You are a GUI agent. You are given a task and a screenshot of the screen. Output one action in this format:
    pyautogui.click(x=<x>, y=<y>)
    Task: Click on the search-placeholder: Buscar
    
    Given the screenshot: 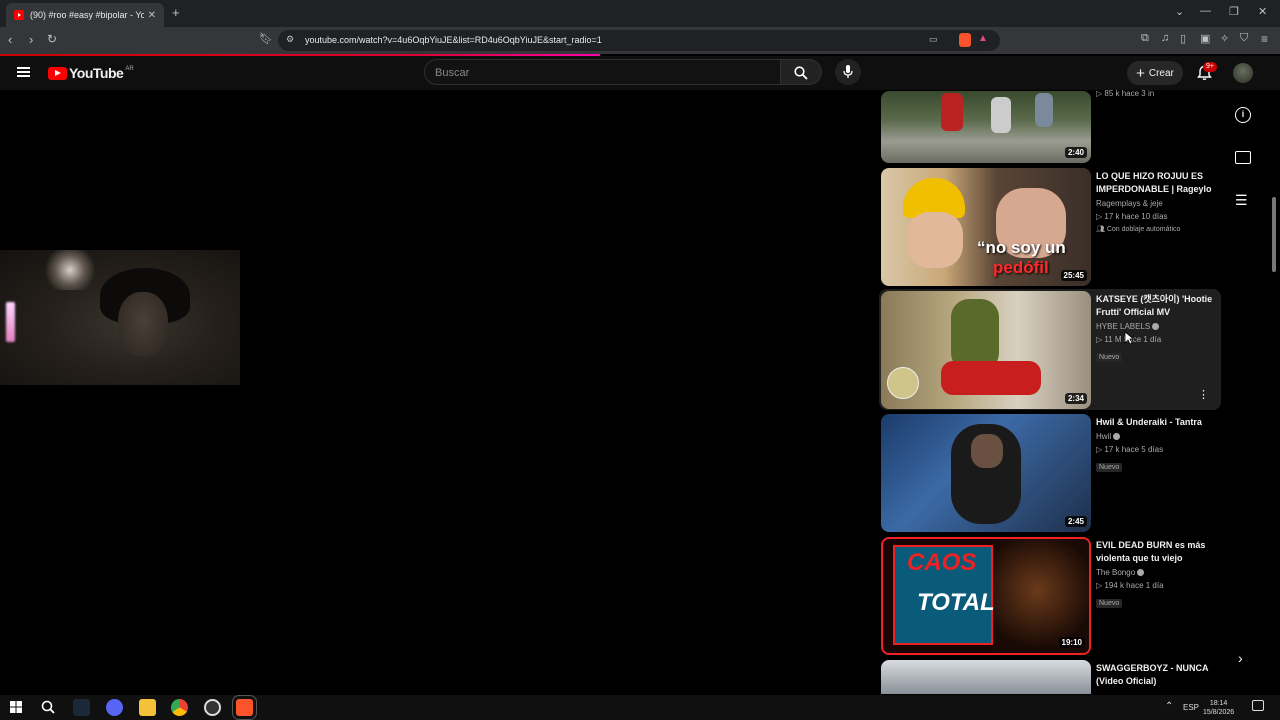 What is the action you would take?
    pyautogui.click(x=452, y=73)
    